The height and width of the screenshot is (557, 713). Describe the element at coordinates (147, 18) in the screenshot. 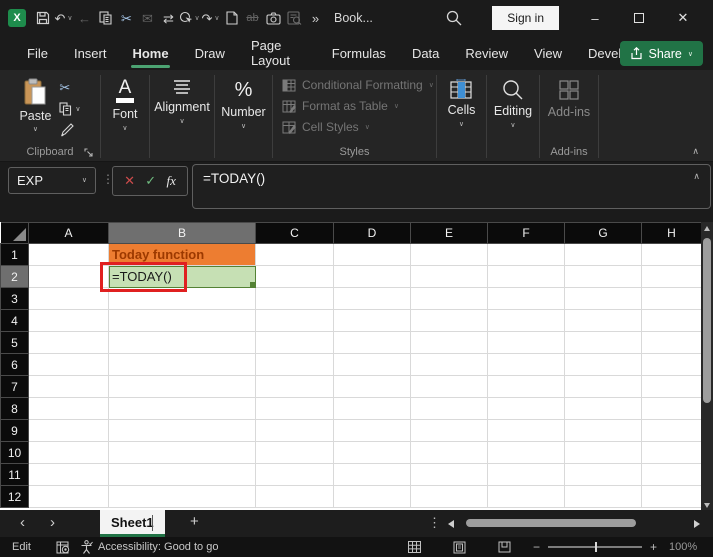

I see `email-button: ✉` at that location.